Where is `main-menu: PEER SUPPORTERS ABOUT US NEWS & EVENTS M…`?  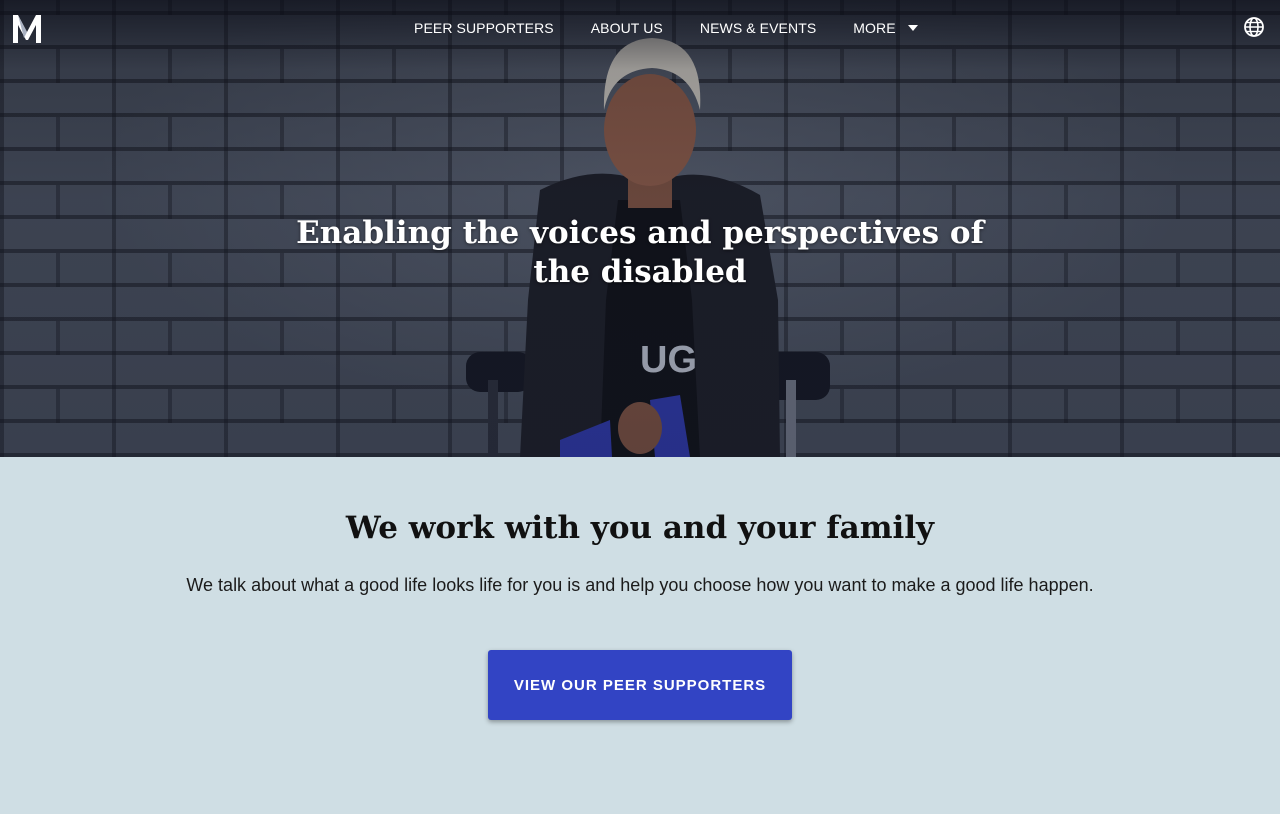 main-menu: PEER SUPPORTERS ABOUT US NEWS & EVENTS M… is located at coordinates (666, 28).